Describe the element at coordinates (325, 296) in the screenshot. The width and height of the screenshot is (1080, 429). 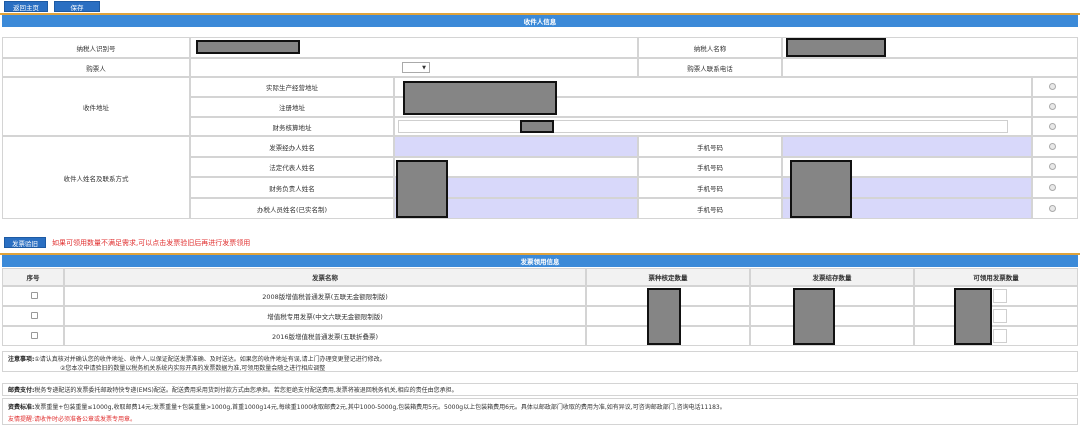
I see `invoice-name: 2008版增值税普通发票(五联无金额限制版)` at that location.